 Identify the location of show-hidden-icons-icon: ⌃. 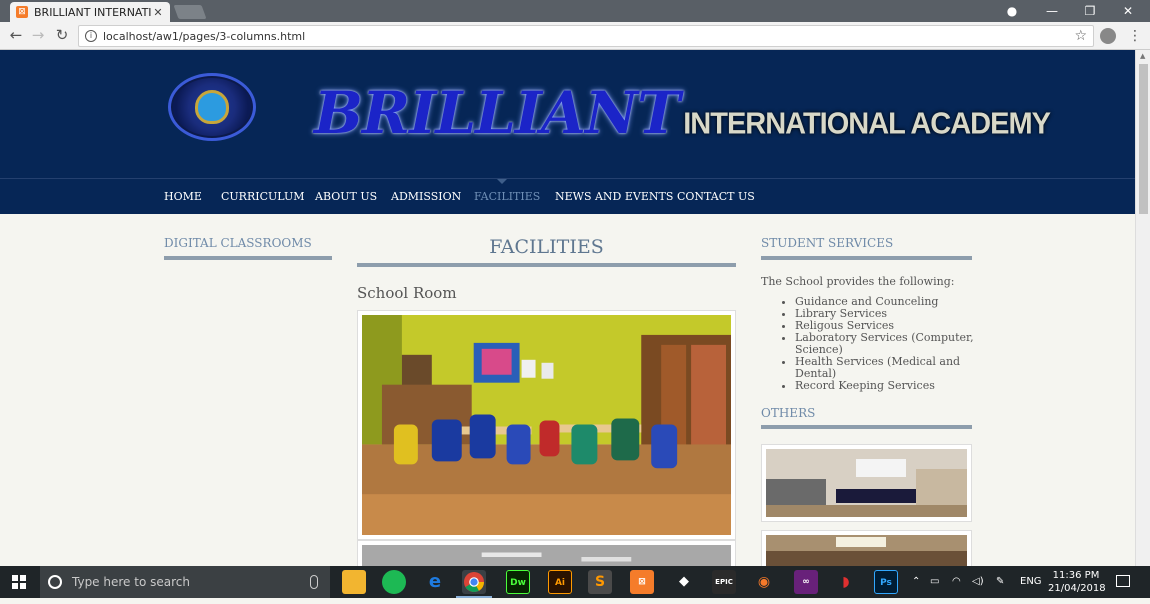
(916, 582).